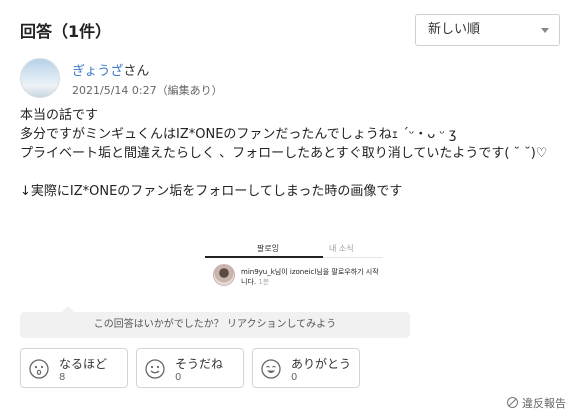  Describe the element at coordinates (199, 364) in the screenshot. I see `reaction-label: そうだね` at that location.